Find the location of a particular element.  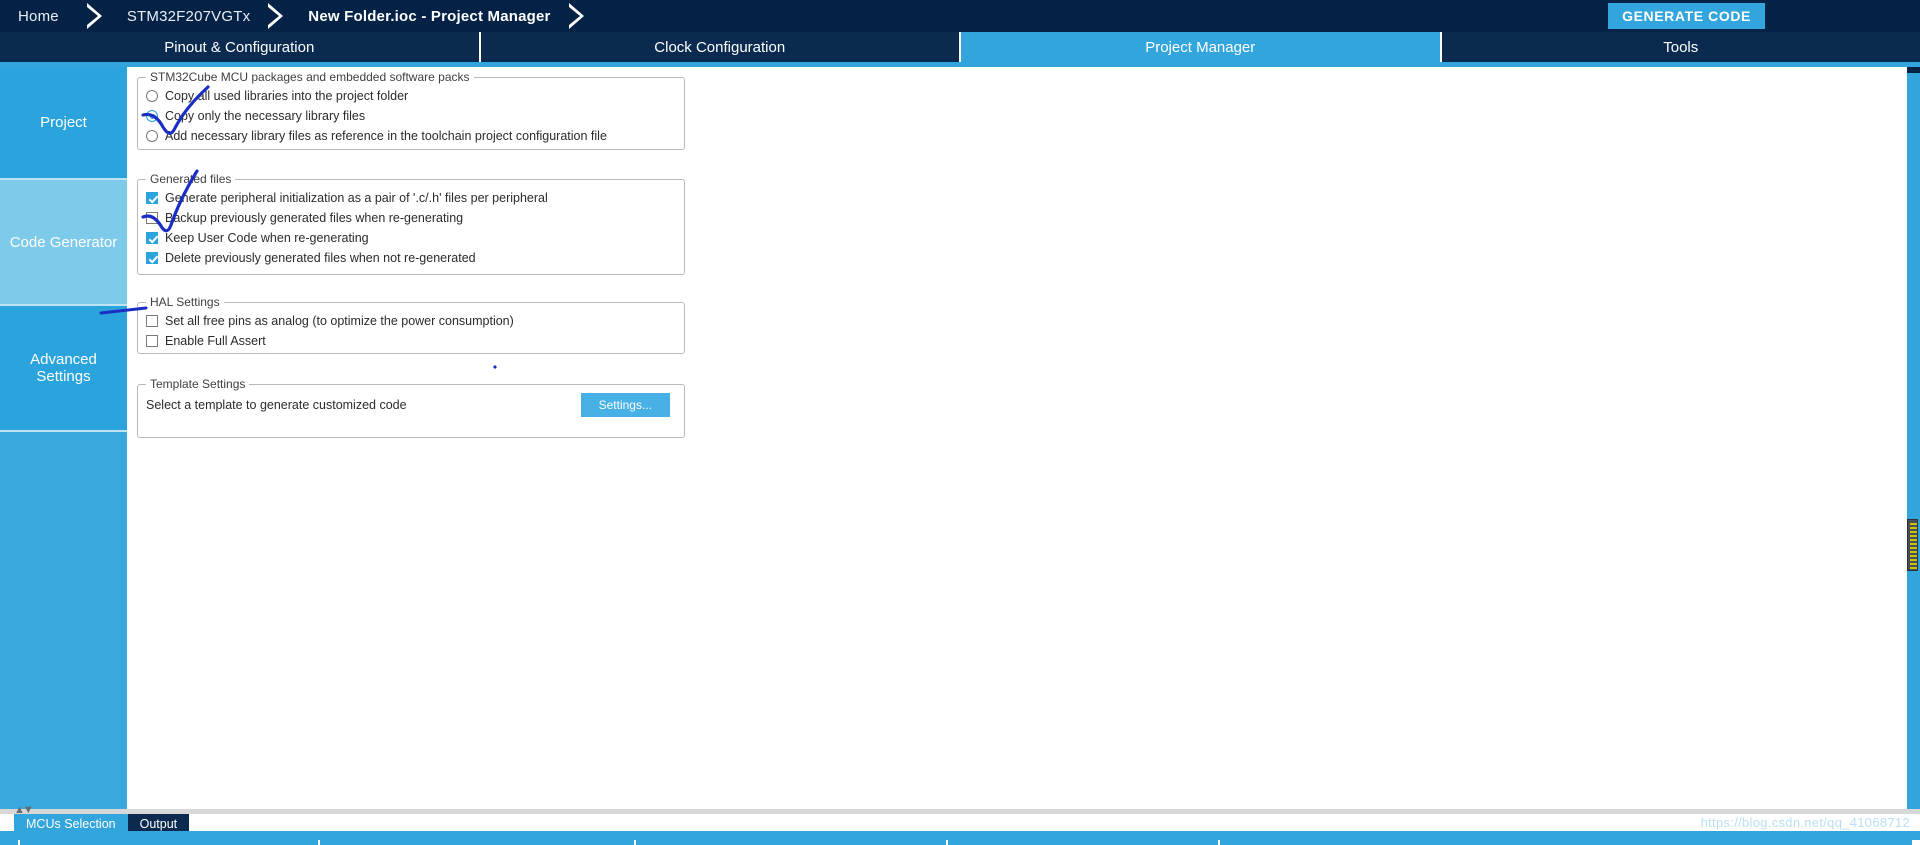

radio-copy-only-necessary: Copy only the necessary library files is located at coordinates (411, 116).